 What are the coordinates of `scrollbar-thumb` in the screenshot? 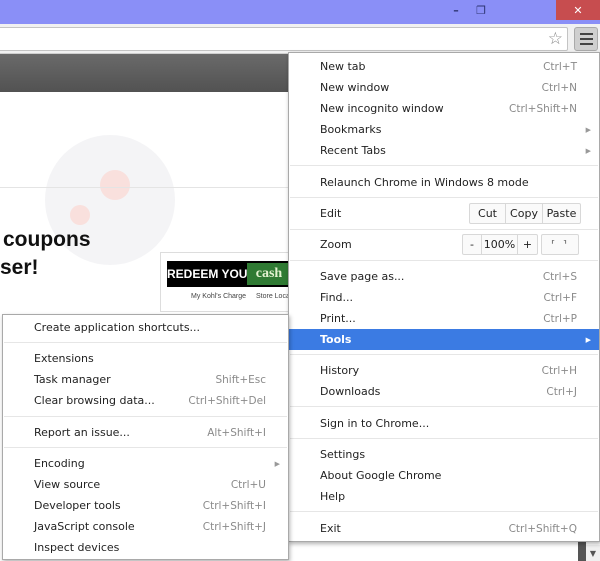 It's located at (582, 550).